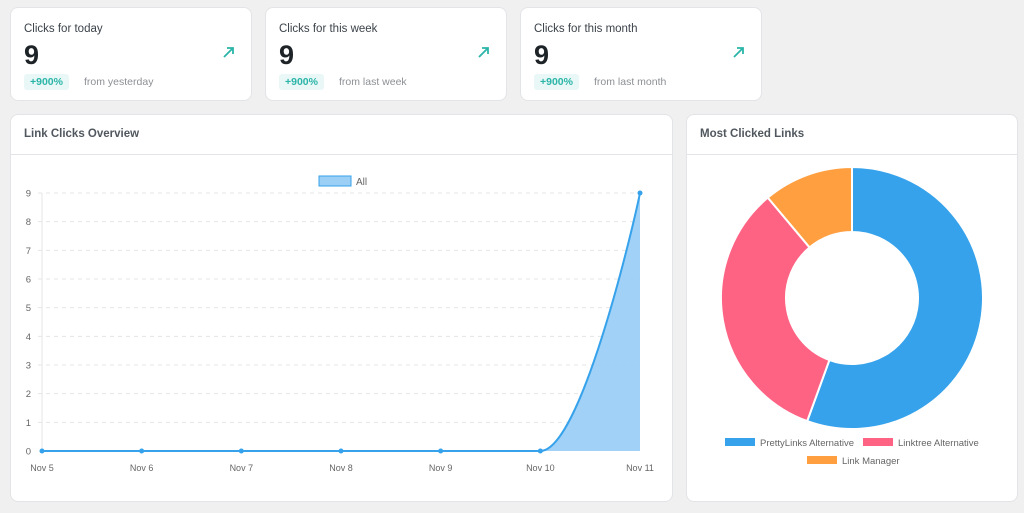 The image size is (1024, 513). What do you see at coordinates (871, 461) in the screenshot?
I see `legend-label: Link Manager` at bounding box center [871, 461].